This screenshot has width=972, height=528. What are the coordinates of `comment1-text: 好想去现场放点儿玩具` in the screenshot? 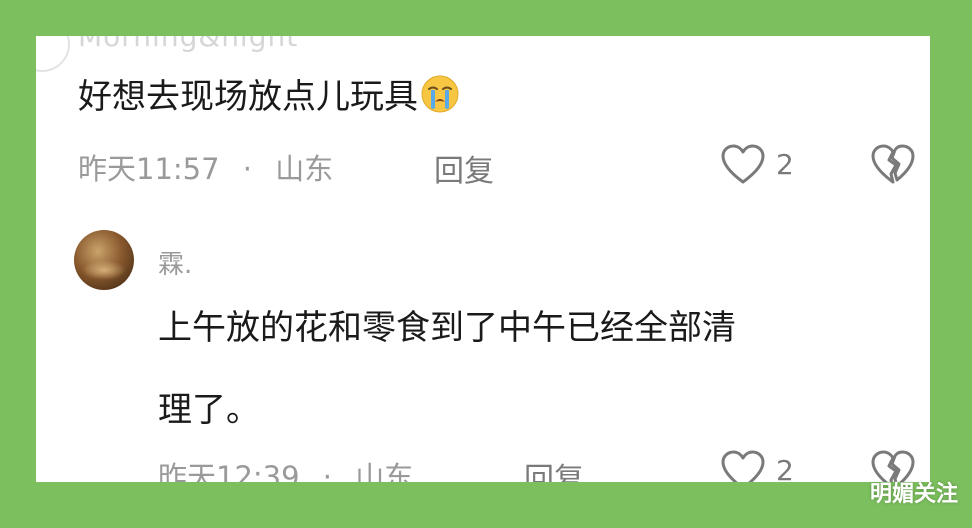 It's located at (269, 96).